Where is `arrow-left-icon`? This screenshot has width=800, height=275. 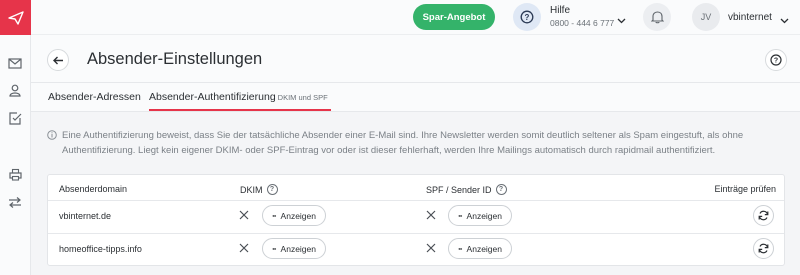 arrow-left-icon is located at coordinates (57, 60).